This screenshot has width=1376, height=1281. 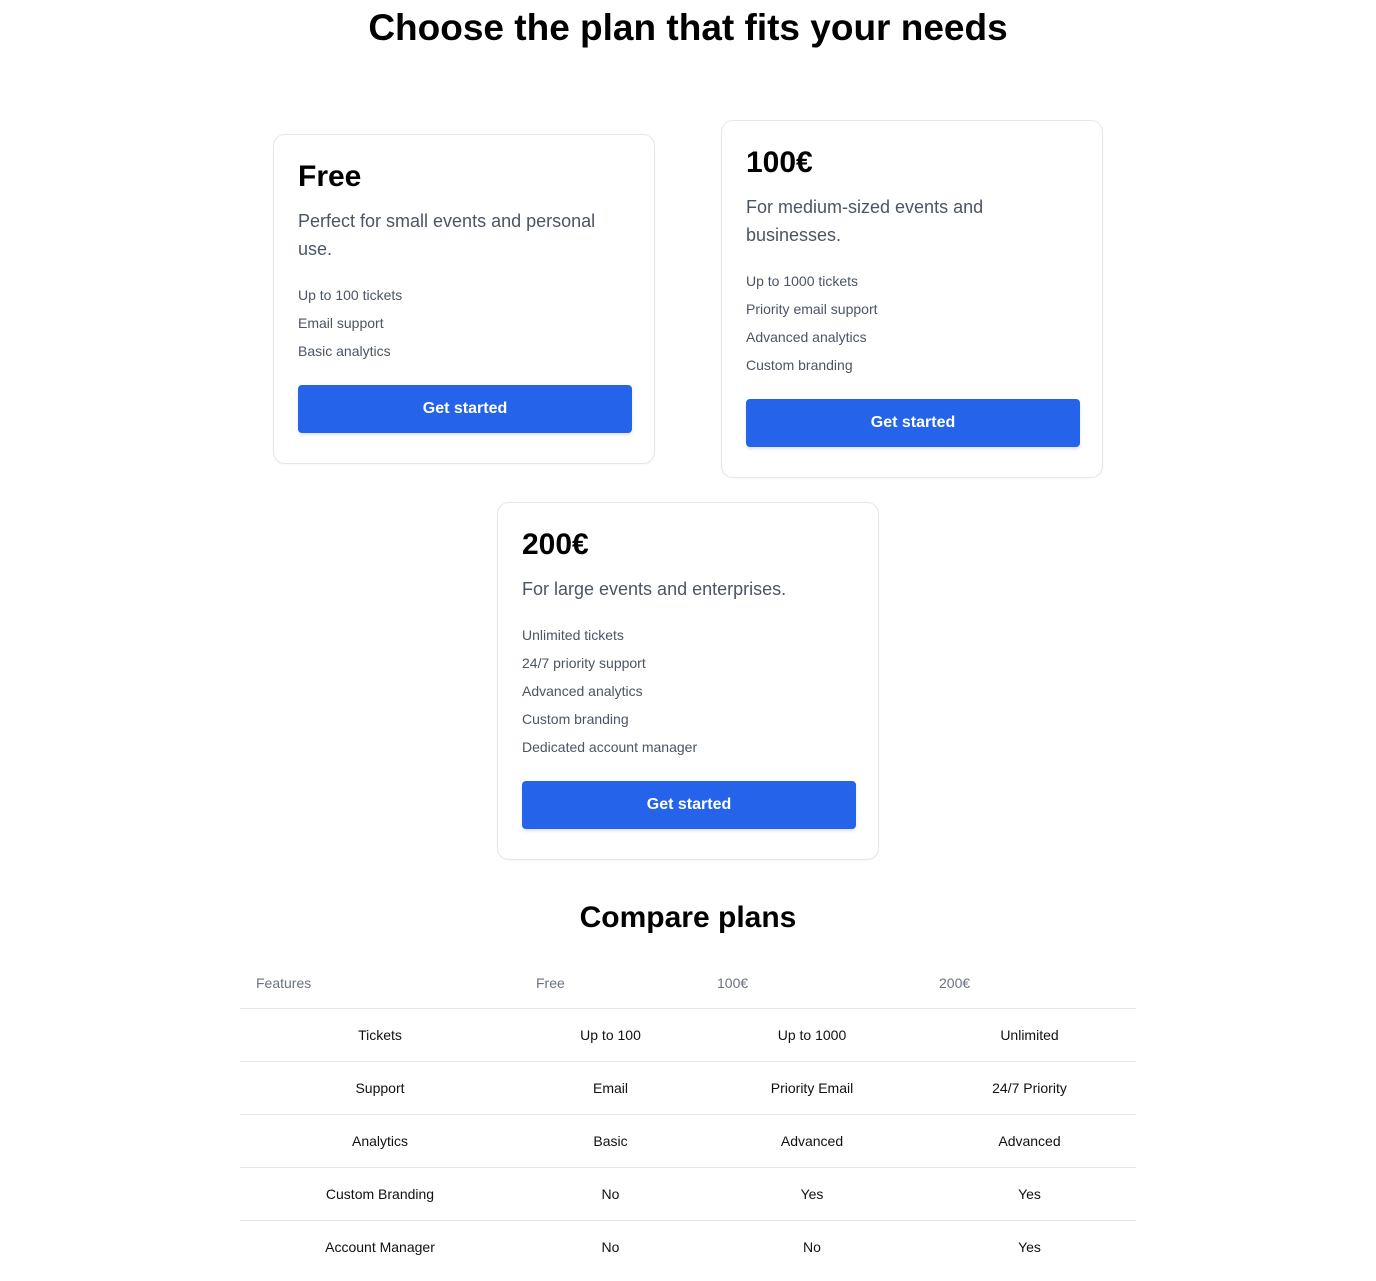 What do you see at coordinates (341, 323) in the screenshot?
I see `plan-feature-item: Email support` at bounding box center [341, 323].